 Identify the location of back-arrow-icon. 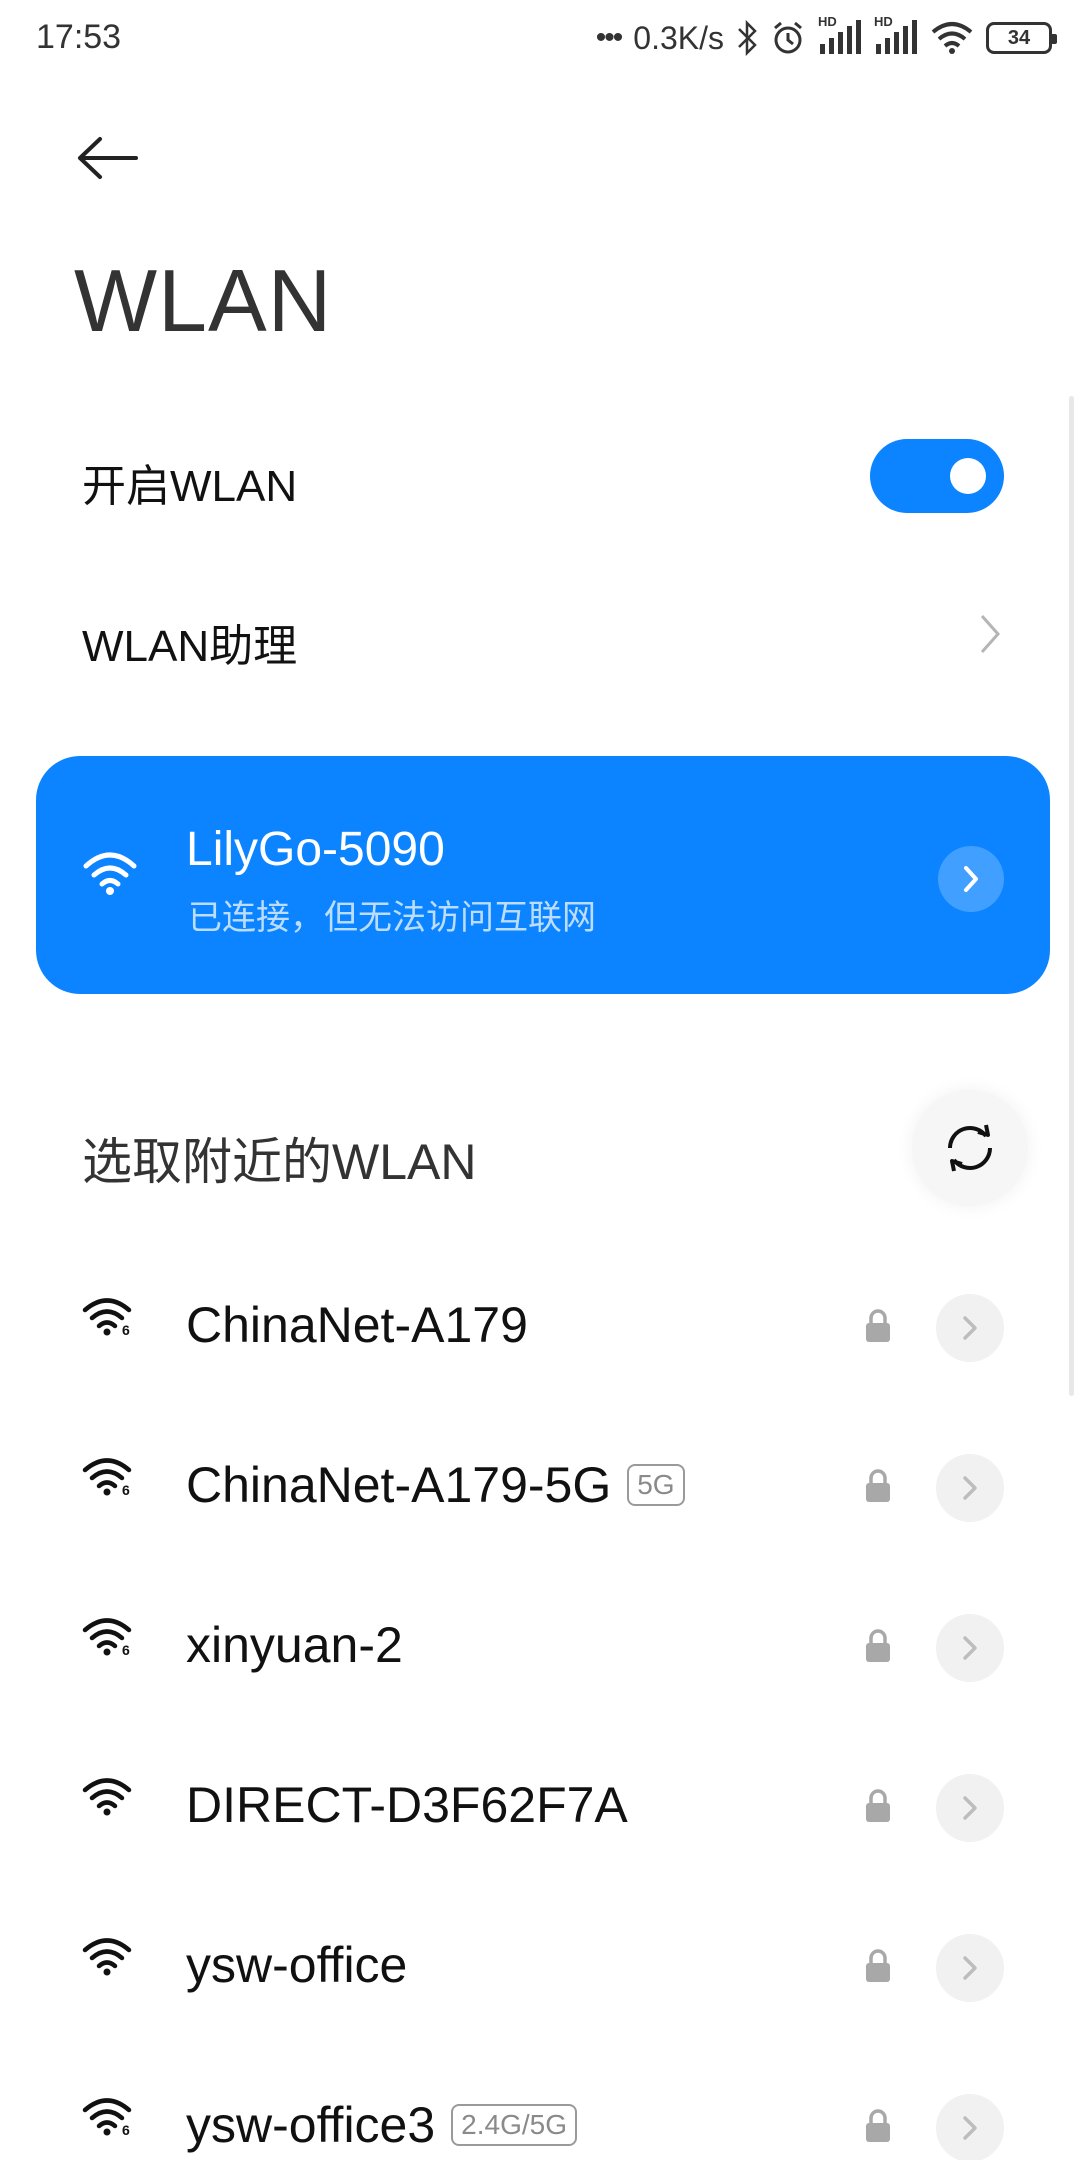
(108, 158).